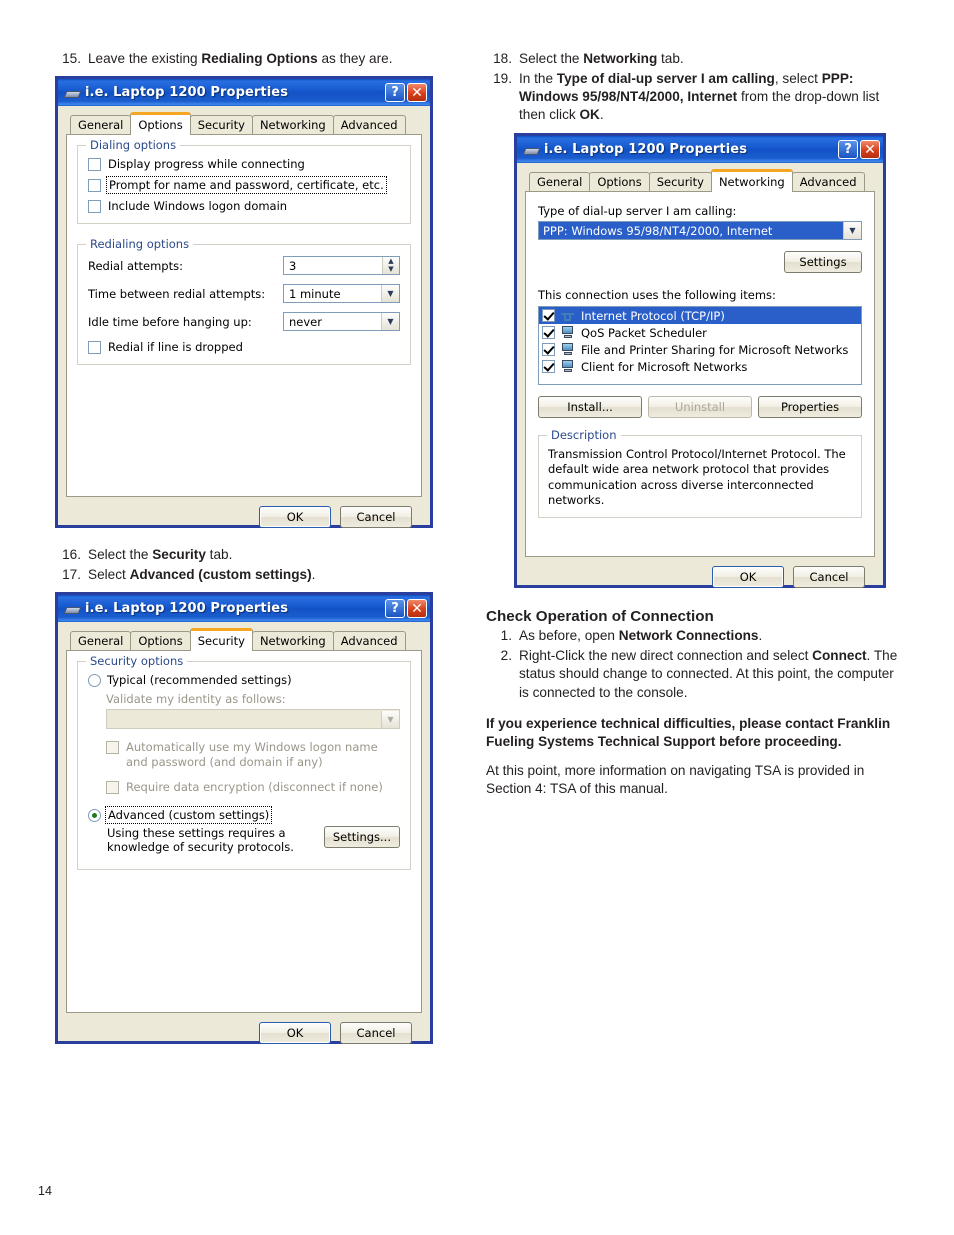  I want to click on time-between-value: 1 minute, so click(315, 293).